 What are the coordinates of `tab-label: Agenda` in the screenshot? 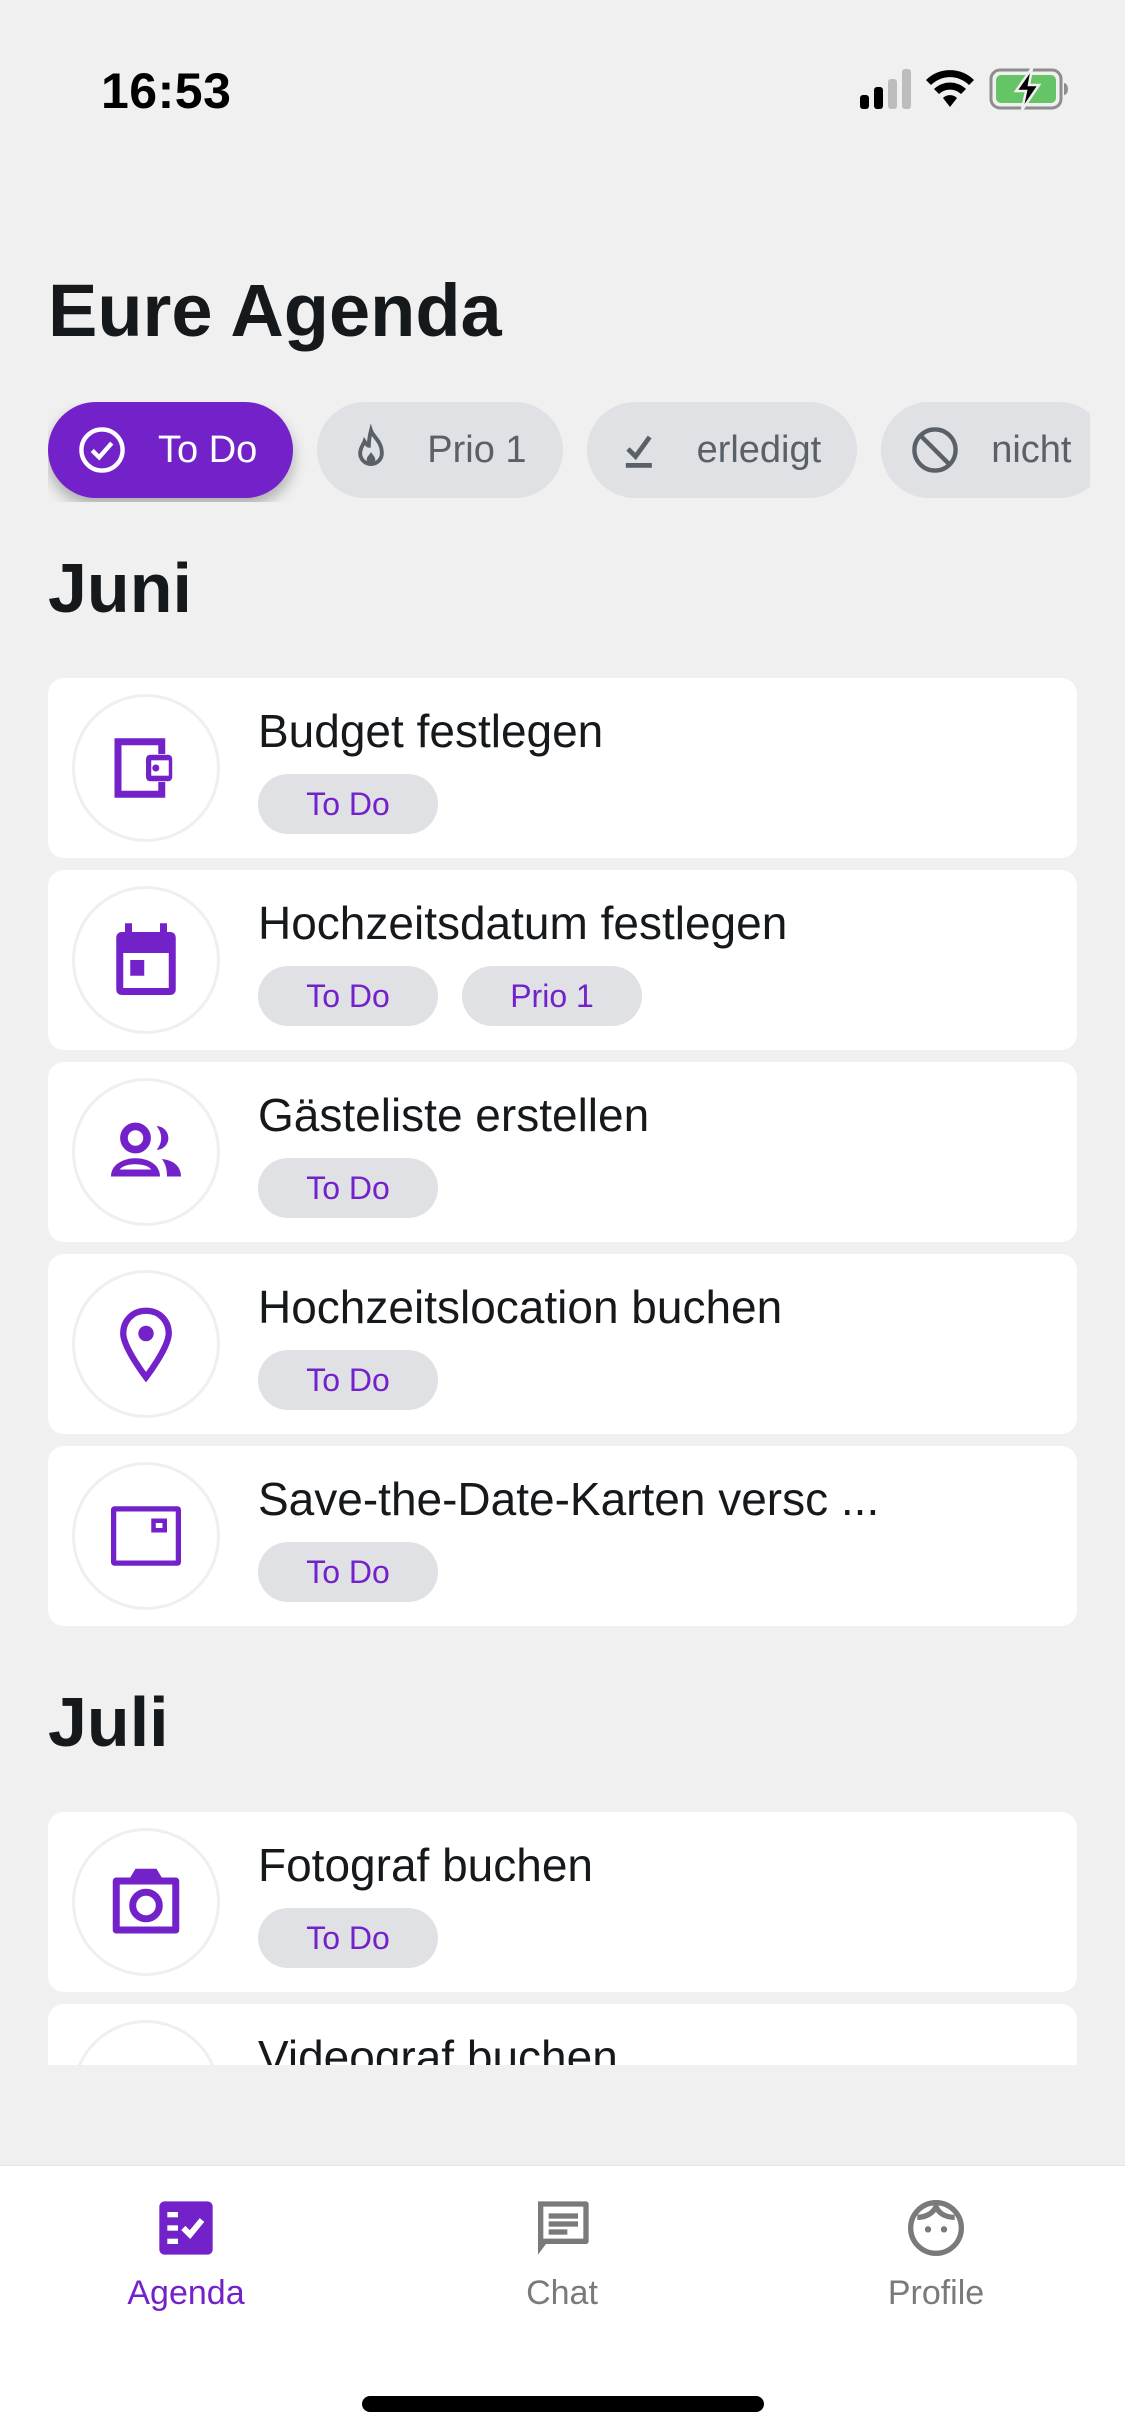 It's located at (186, 2293).